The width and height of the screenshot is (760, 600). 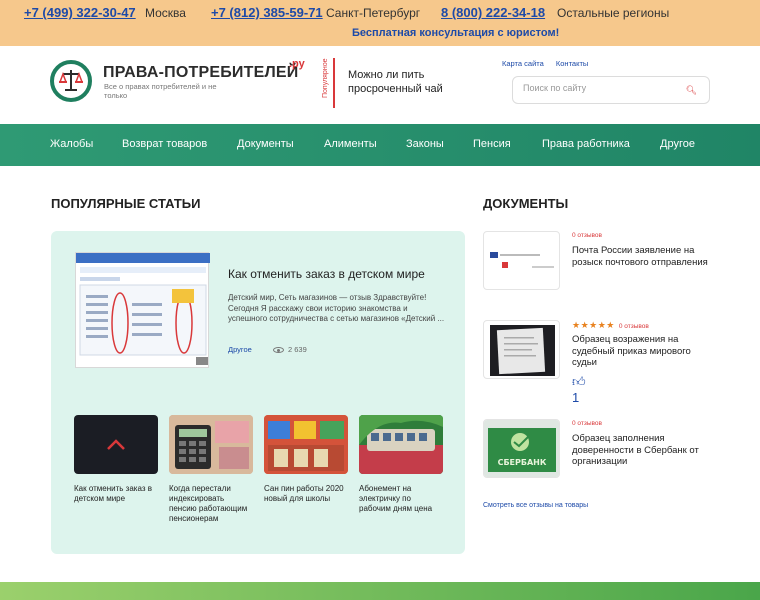 I want to click on article-card: Как отменить заказ в детском мире, so click(x=116, y=459).